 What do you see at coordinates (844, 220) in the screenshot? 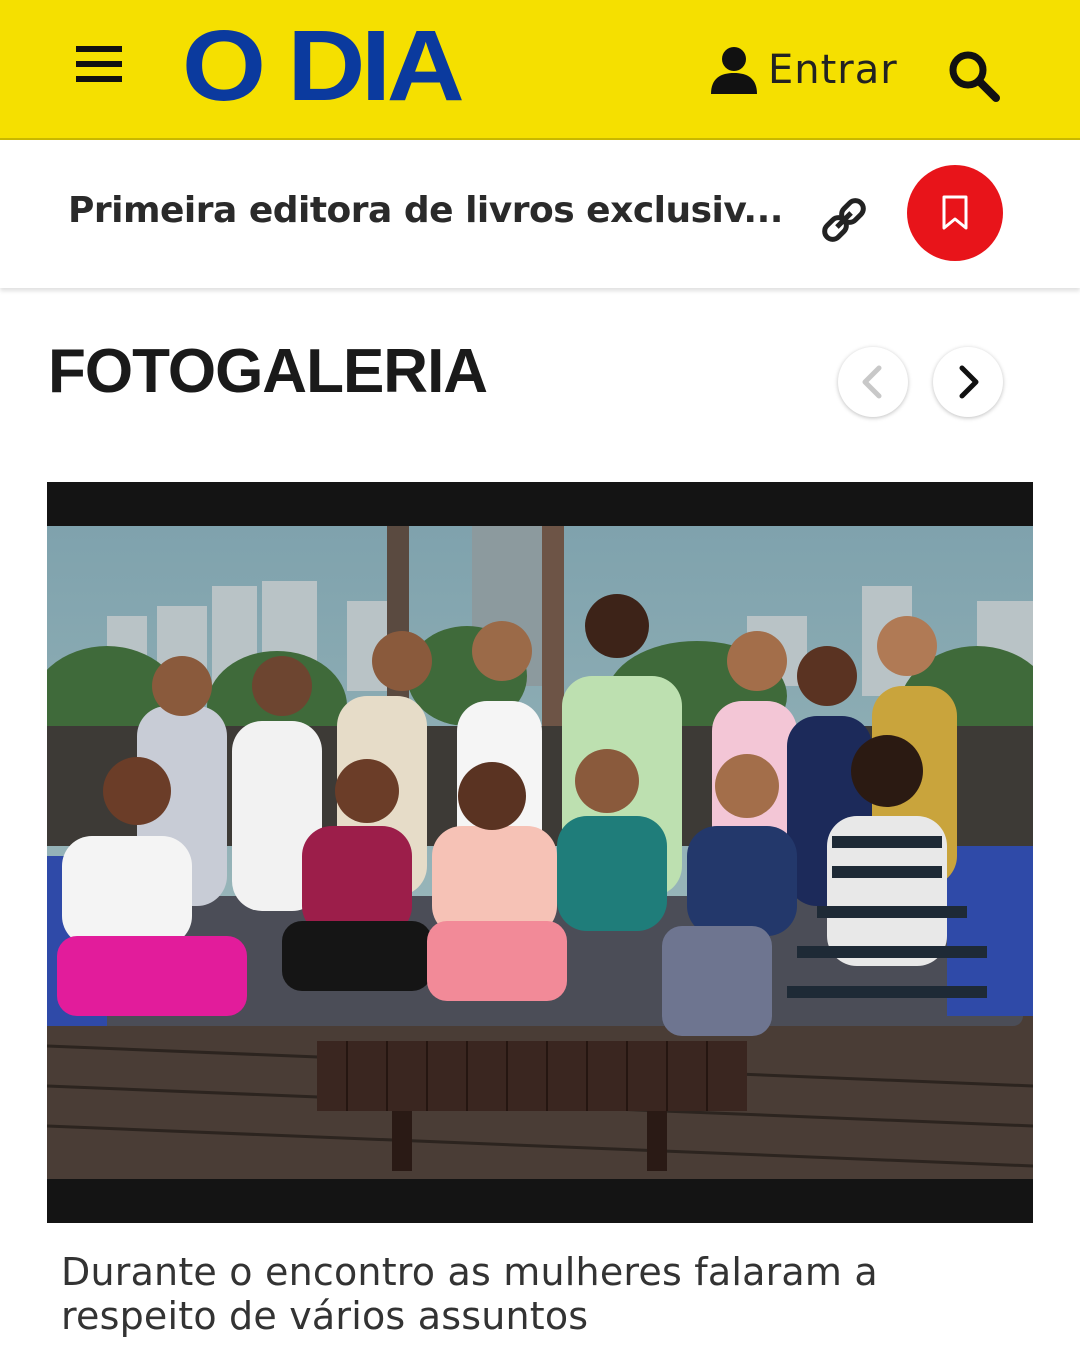
I see `link-icon` at bounding box center [844, 220].